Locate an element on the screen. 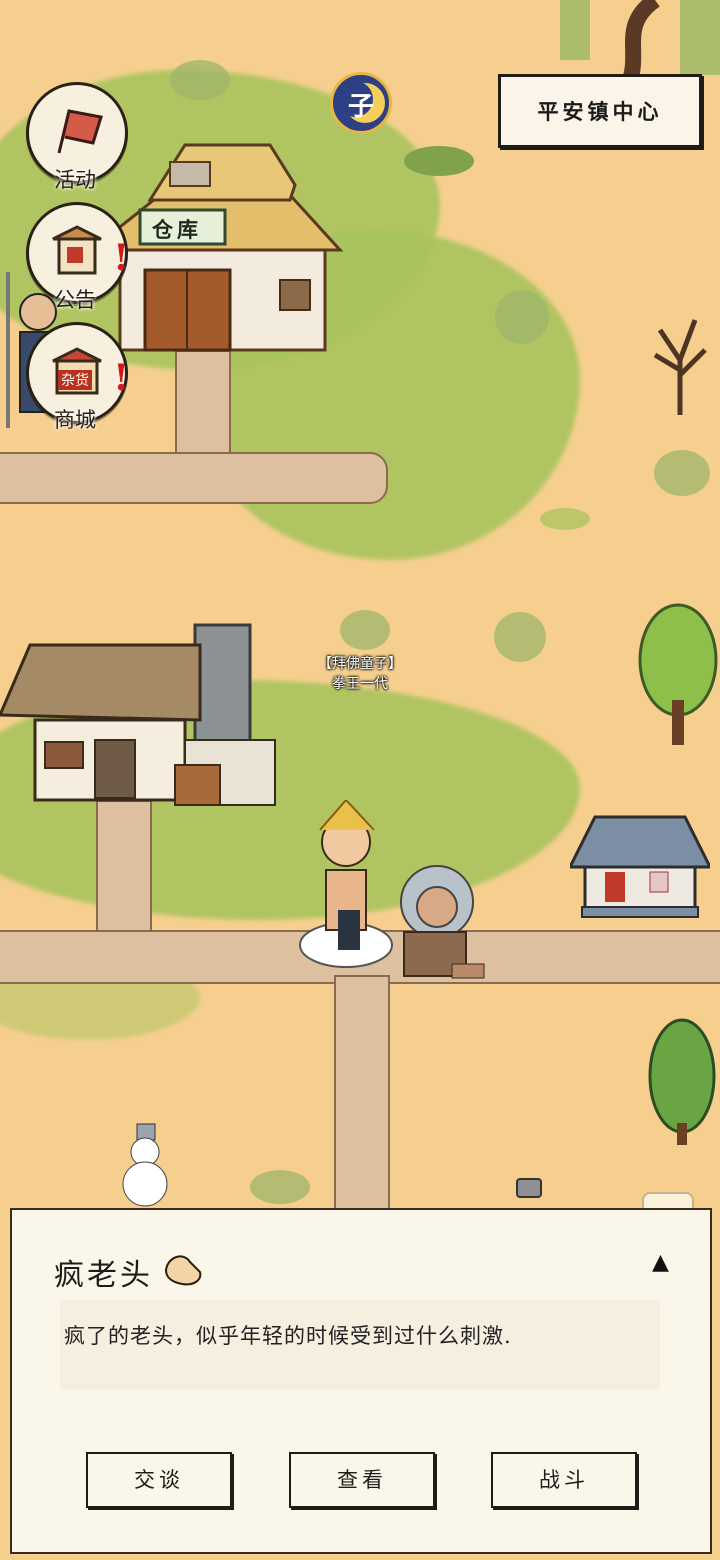  flag-icon is located at coordinates (80, 131).